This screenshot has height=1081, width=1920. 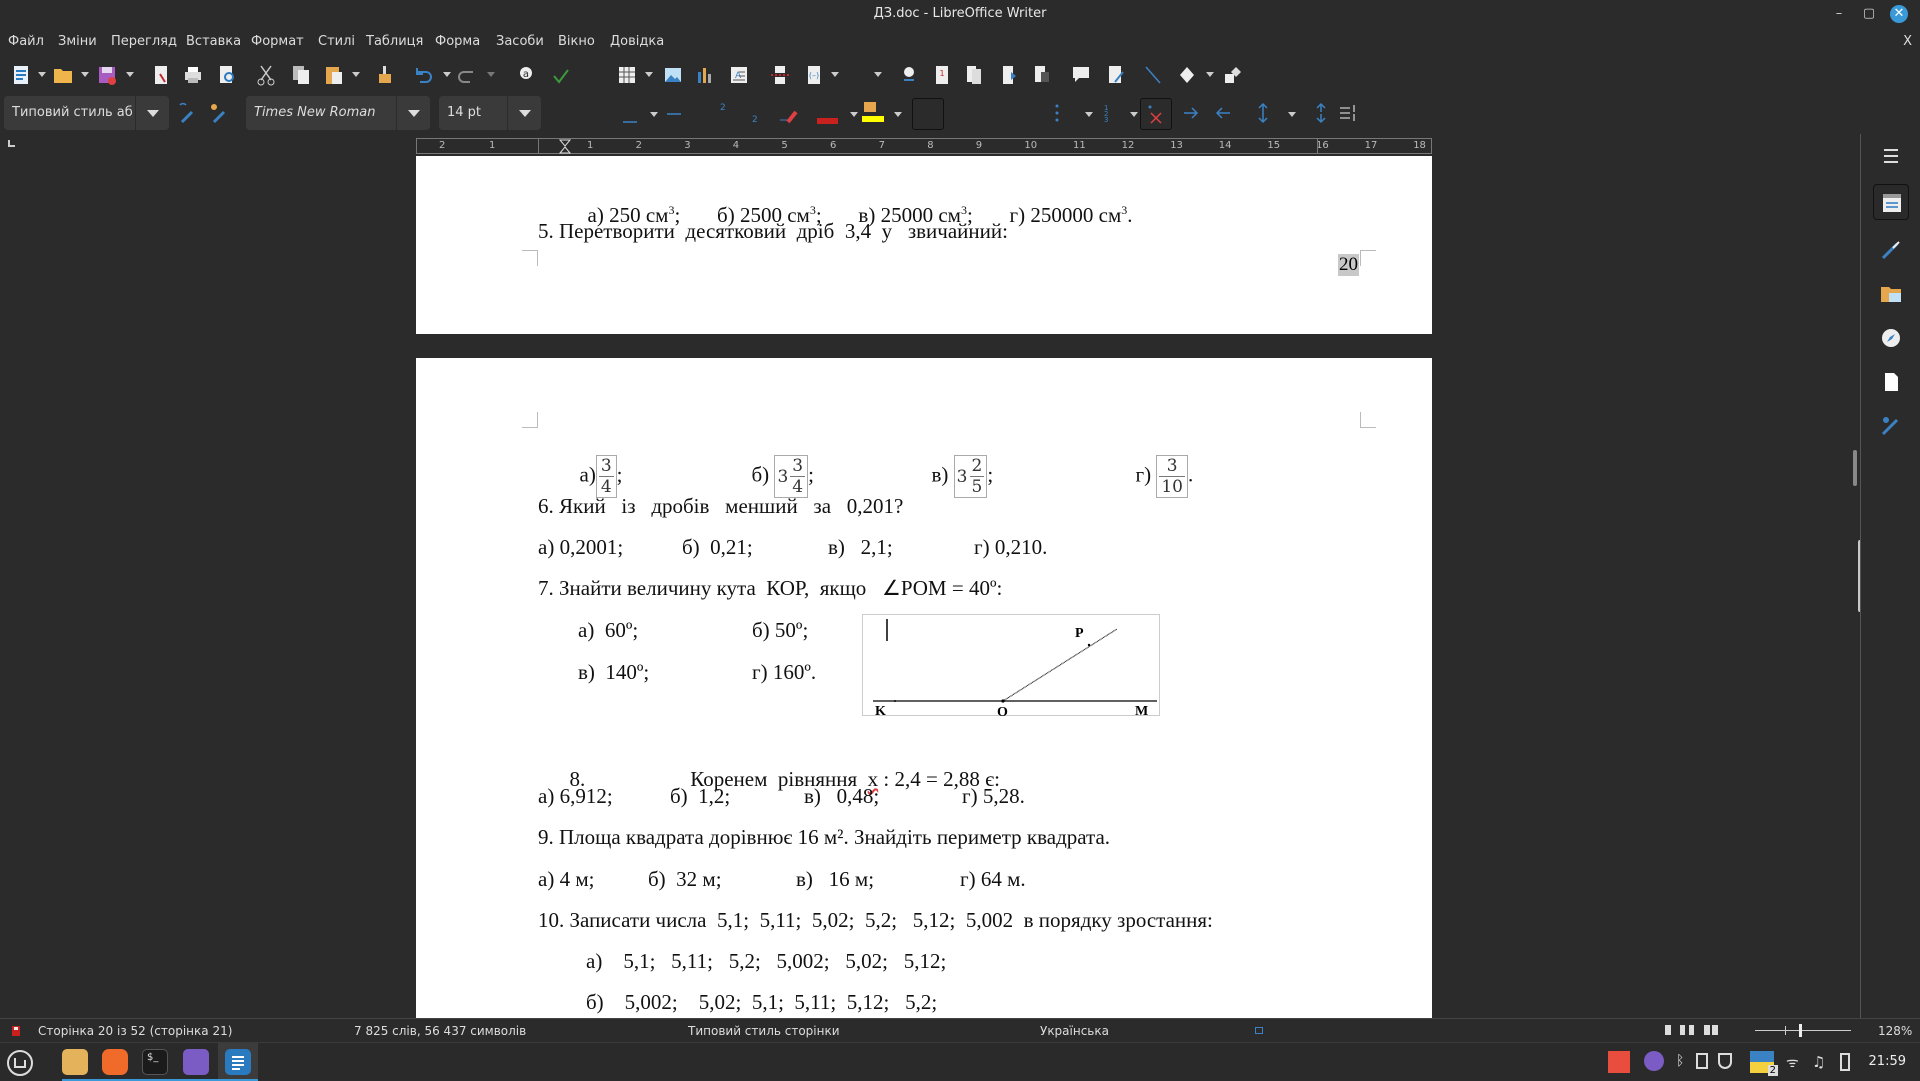 I want to click on auto-spellcheck-icon, so click(x=561, y=75).